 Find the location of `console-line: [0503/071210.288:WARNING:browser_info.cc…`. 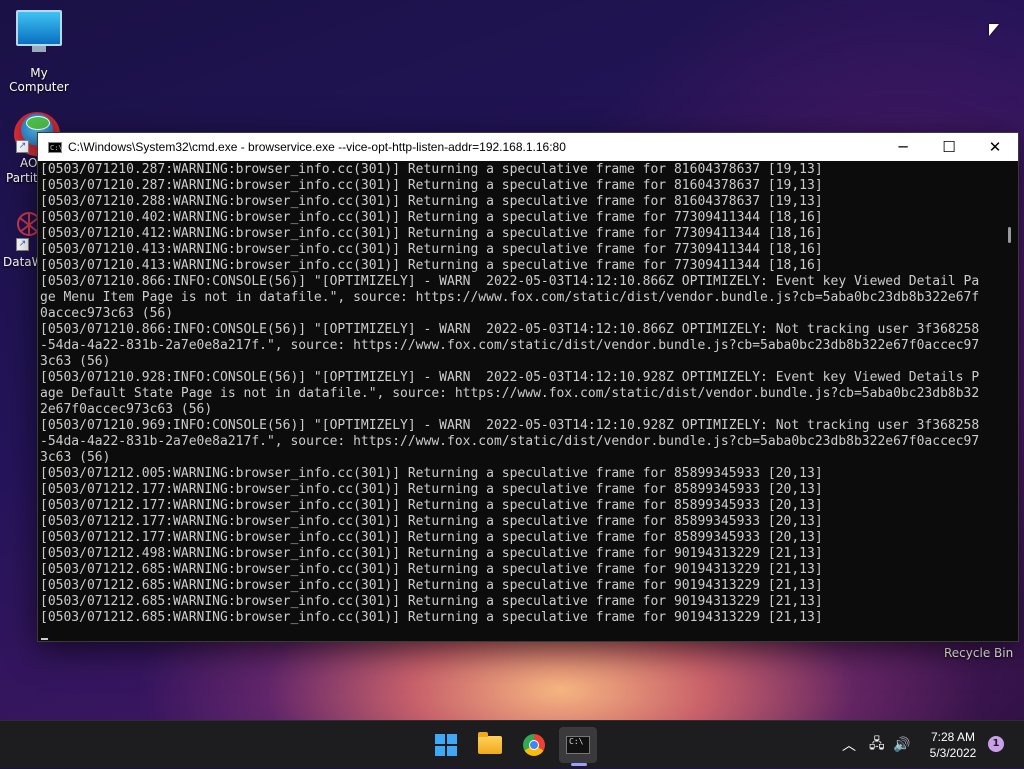

console-line: [0503/071210.288:WARNING:browser_info.cc… is located at coordinates (431, 201).